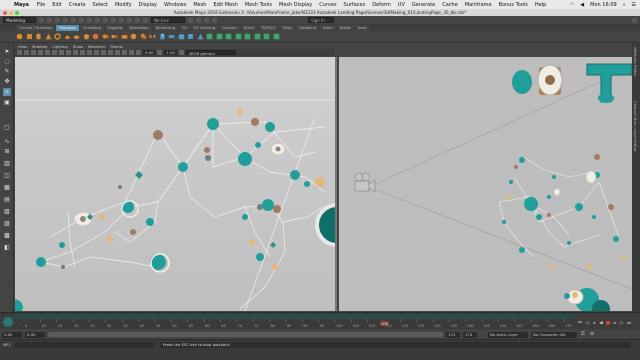 This screenshot has width=640, height=360. Describe the element at coordinates (162, 36) in the screenshot. I see `extrude-icon` at that location.